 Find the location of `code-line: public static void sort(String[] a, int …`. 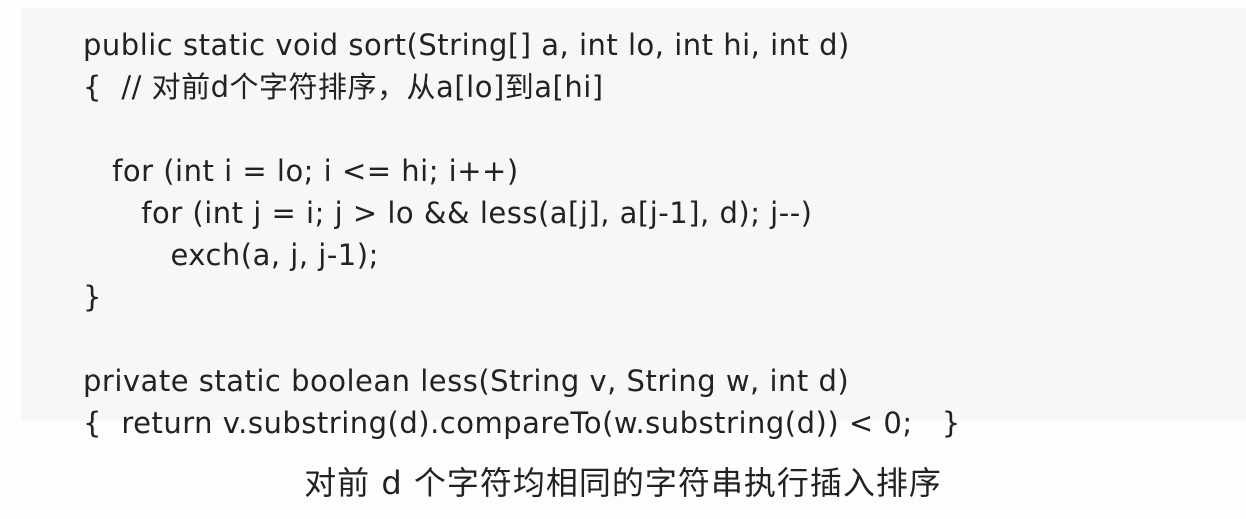

code-line: public static void sort(String[] a, int … is located at coordinates (466, 45).